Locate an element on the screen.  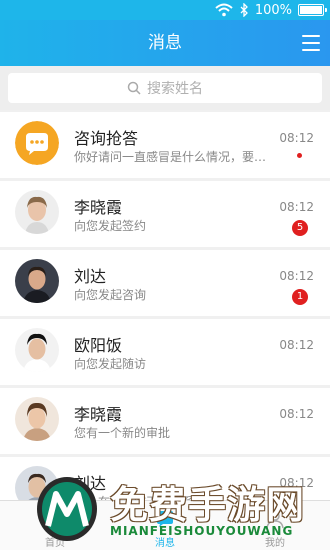
unread-badge: 5 is located at coordinates (300, 228).